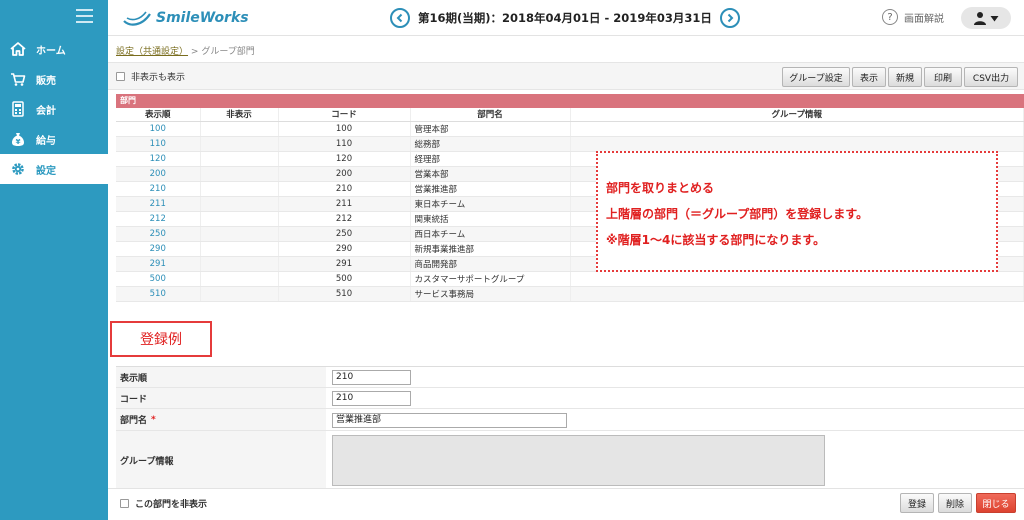 The height and width of the screenshot is (520, 1024). I want to click on form-row-code: コード 210, so click(570, 398).